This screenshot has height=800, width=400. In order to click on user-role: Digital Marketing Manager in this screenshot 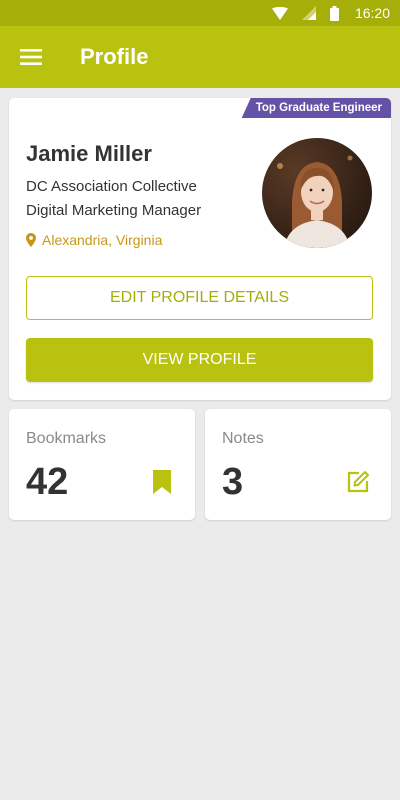, I will do `click(114, 210)`.